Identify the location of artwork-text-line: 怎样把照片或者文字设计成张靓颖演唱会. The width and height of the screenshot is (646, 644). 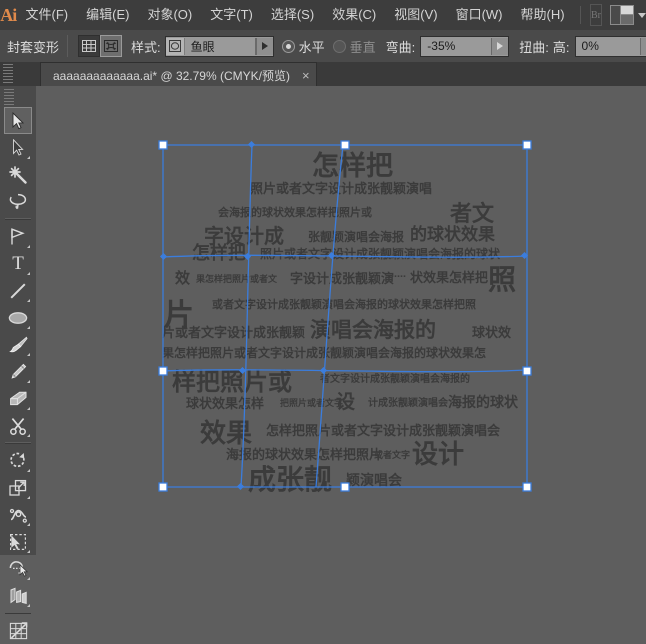
(383, 429).